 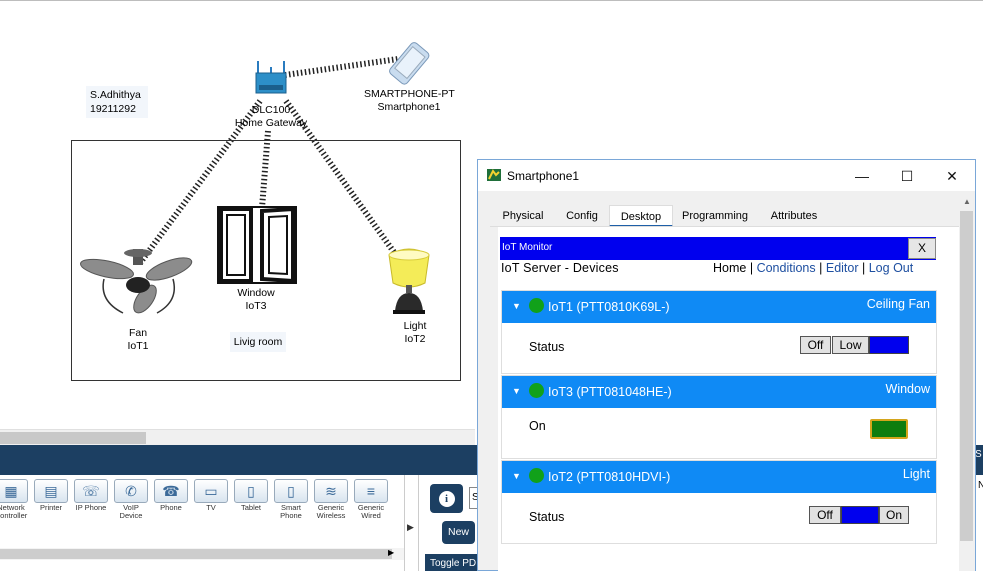 I want to click on on-label: On, so click(x=537, y=426).